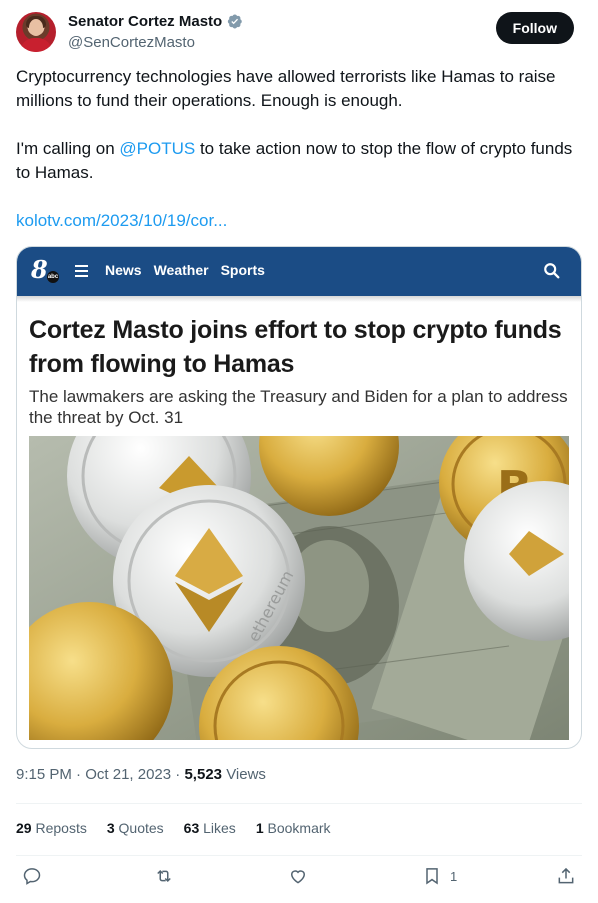 The height and width of the screenshot is (903, 598). I want to click on reposts-stat: 29 Reposts, so click(51, 828).